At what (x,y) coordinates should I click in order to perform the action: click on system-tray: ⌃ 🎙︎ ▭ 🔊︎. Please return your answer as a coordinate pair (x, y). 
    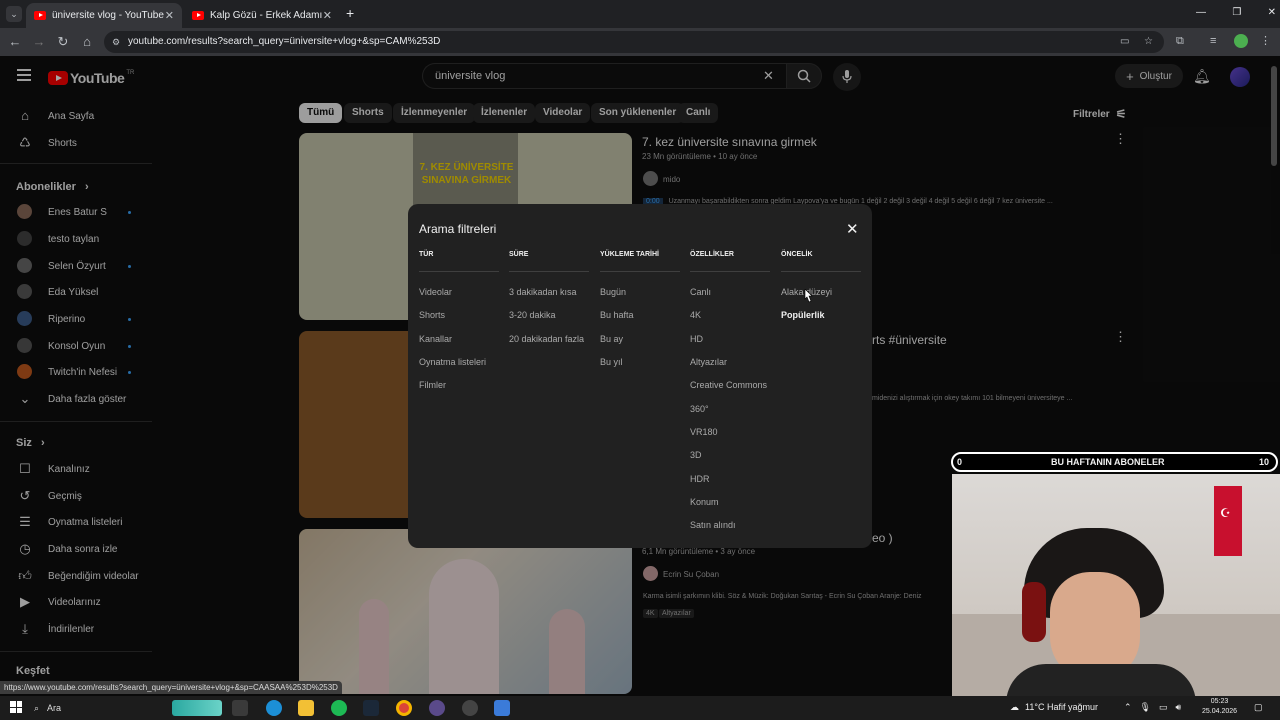
    Looking at the image, I should click on (1152, 707).